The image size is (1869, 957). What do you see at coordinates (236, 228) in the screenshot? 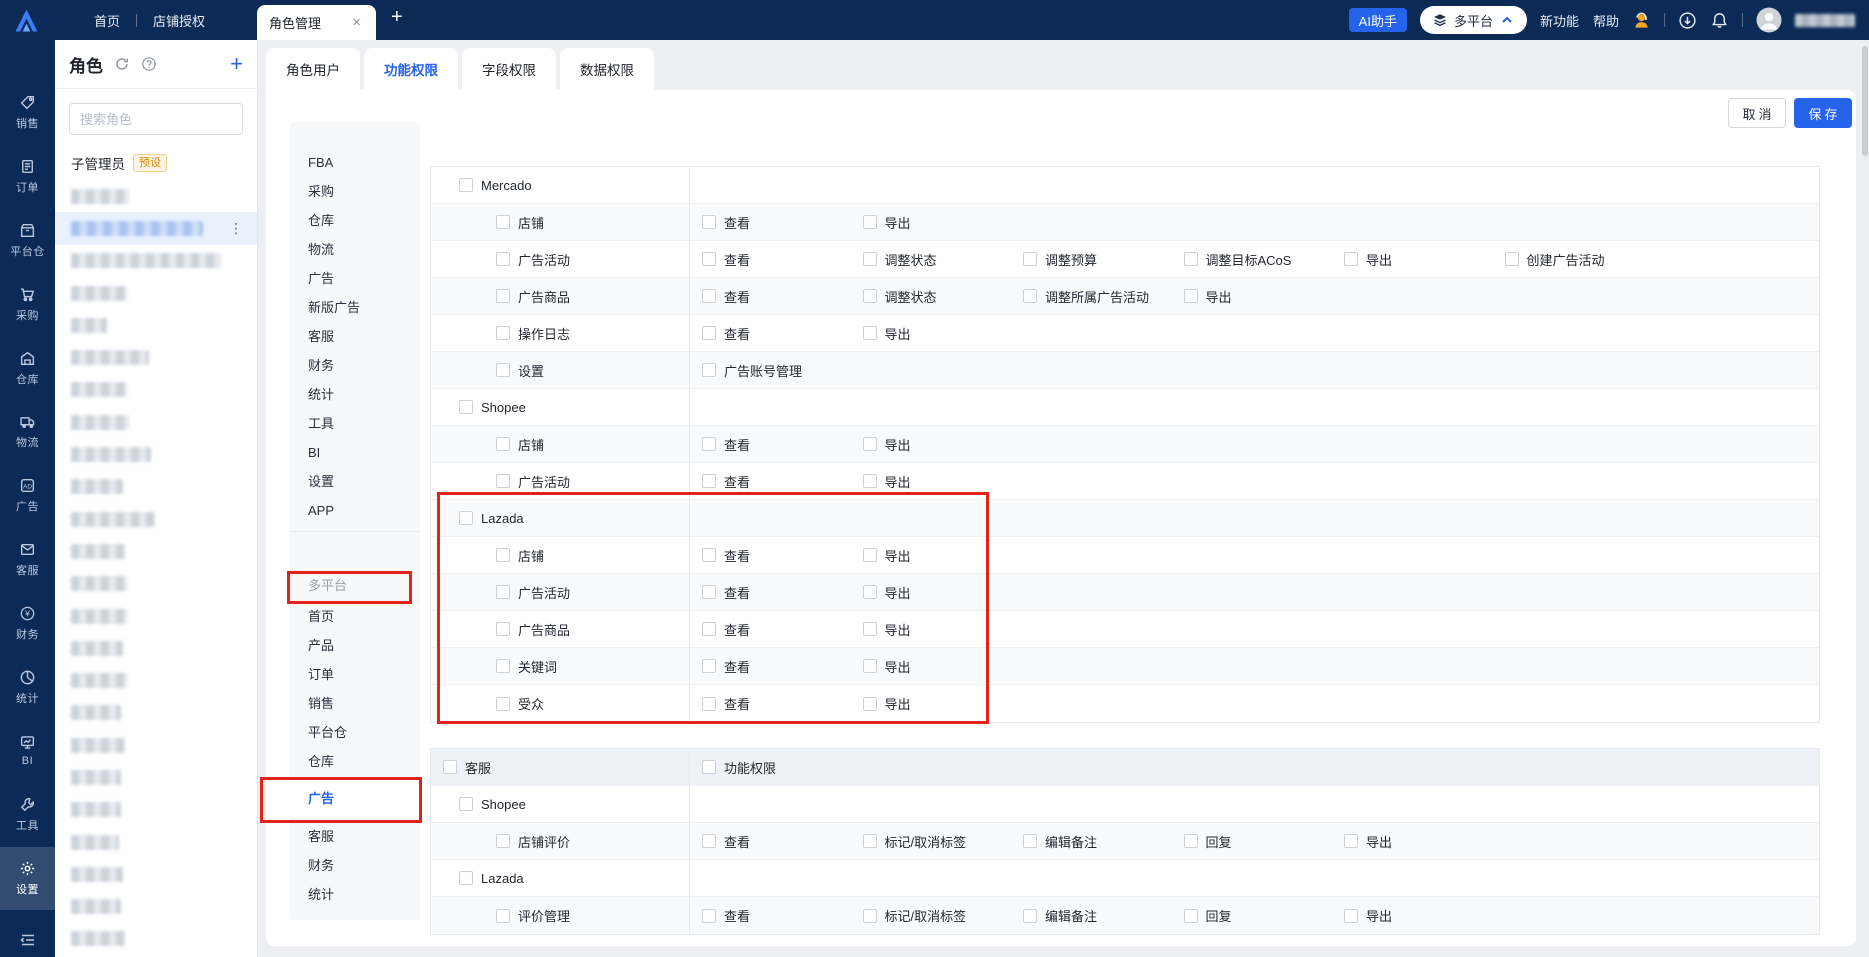
I see `more-actions-icon: ⋮` at bounding box center [236, 228].